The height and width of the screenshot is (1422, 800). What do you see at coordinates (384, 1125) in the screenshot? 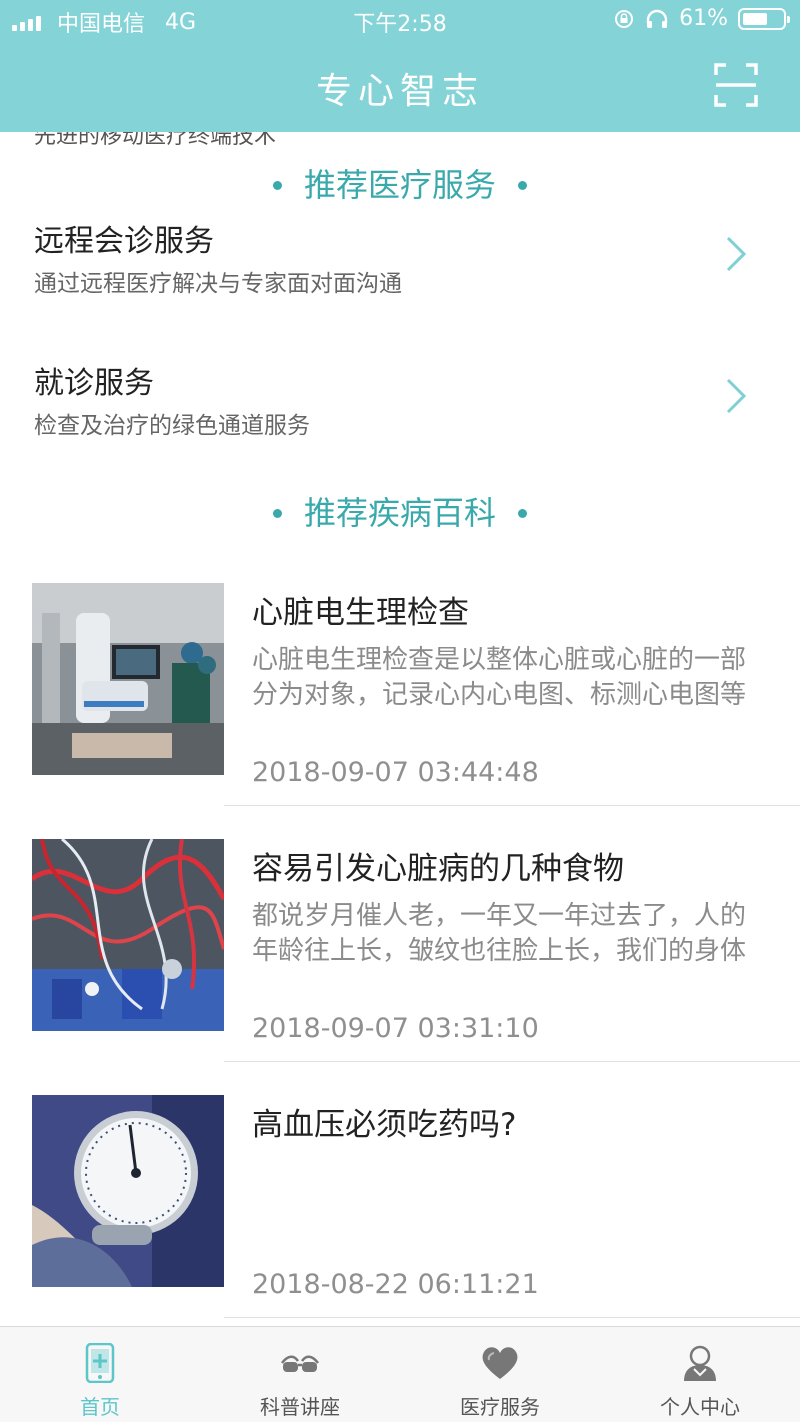
I see `article-title: 高血压必须吃药吗?` at bounding box center [384, 1125].